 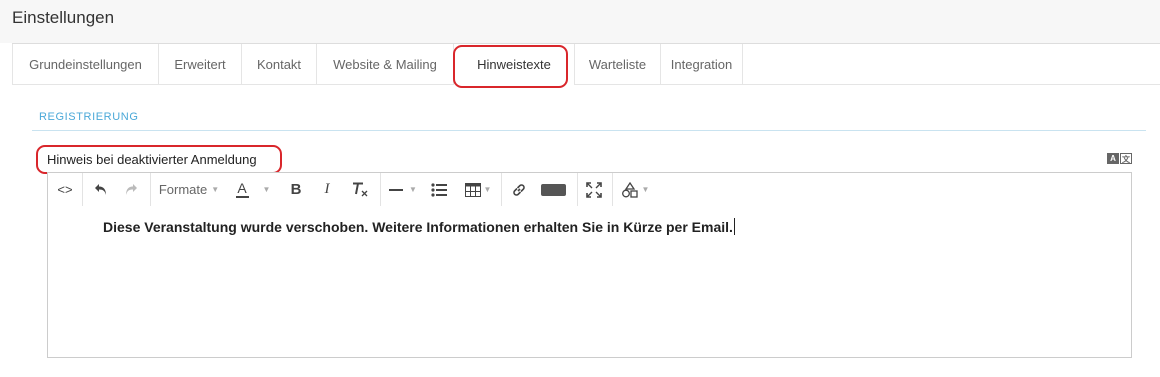 I want to click on tab-website-mailing: Website & Mailing, so click(x=385, y=64).